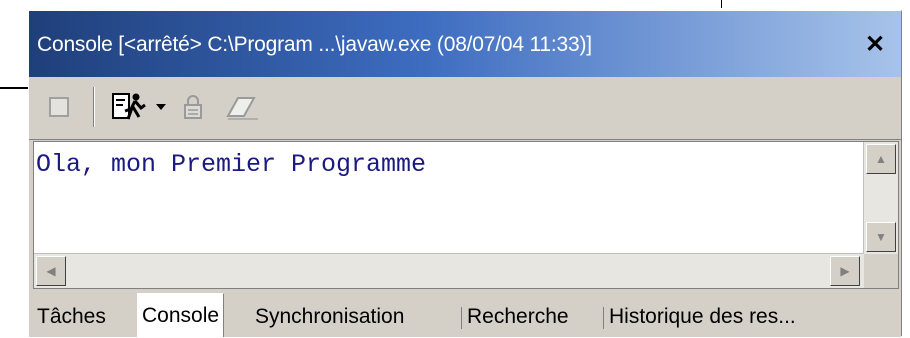  Describe the element at coordinates (881, 271) in the screenshot. I see `scrollbar-corner` at that location.